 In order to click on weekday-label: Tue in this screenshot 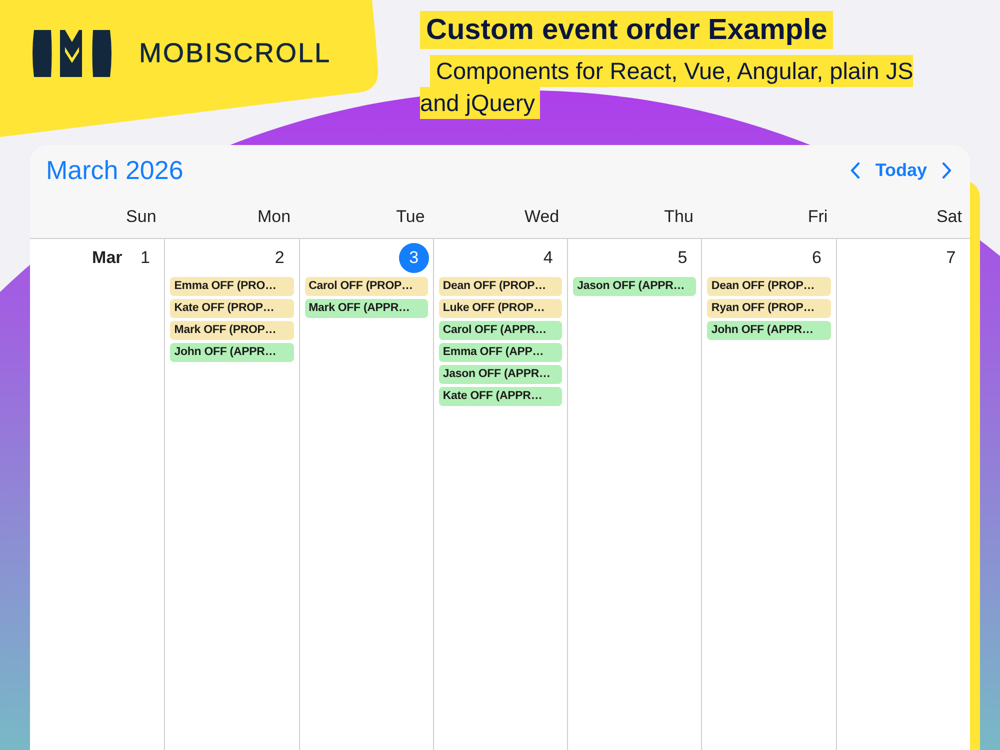, I will do `click(410, 216)`.